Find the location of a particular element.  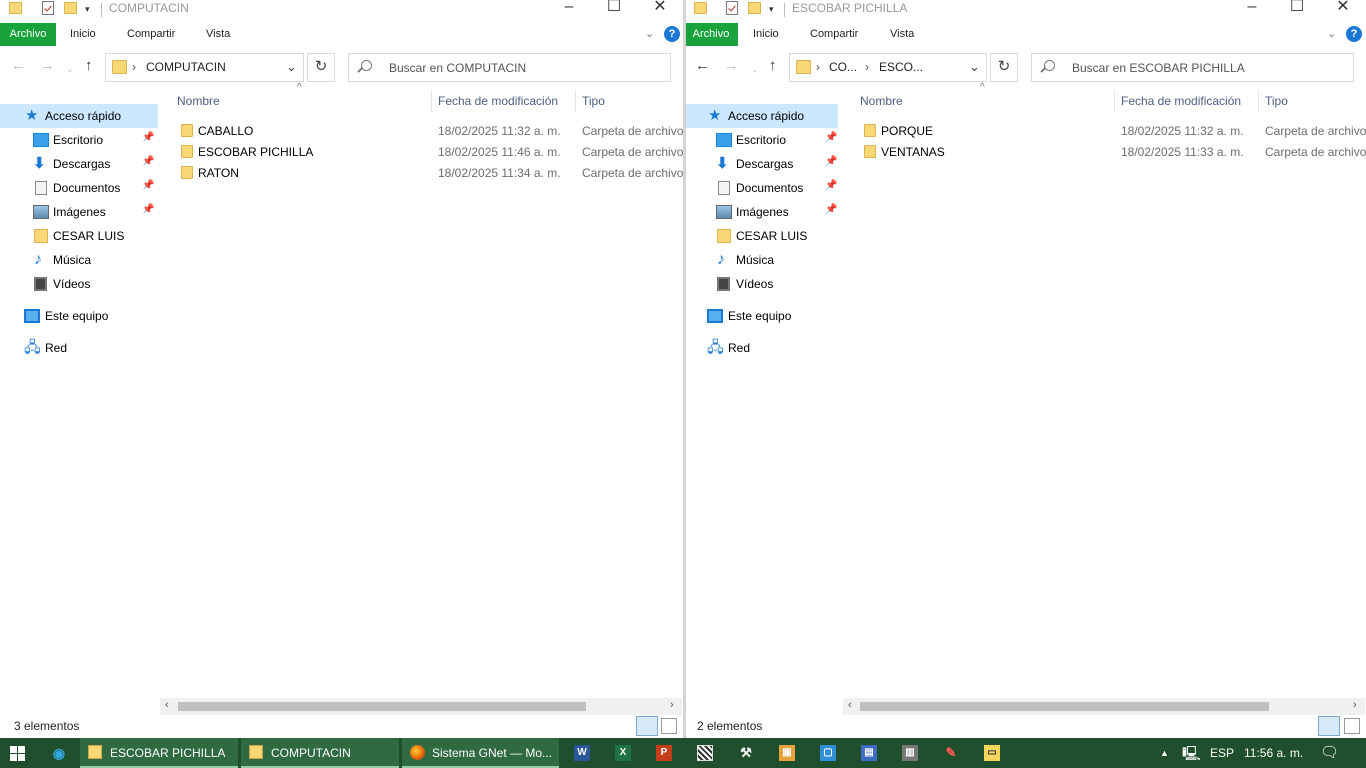

edge-icon: ◉ is located at coordinates (59, 753).